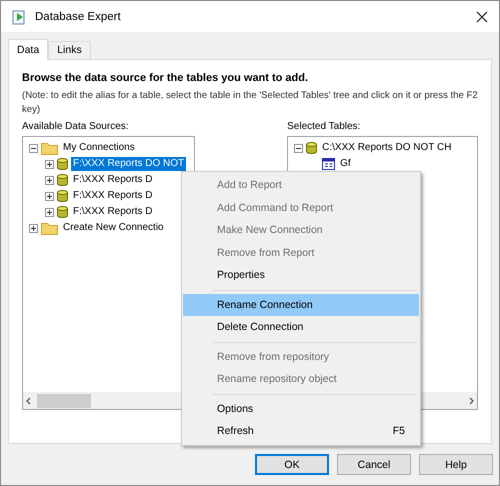  I want to click on available-label: Available Data Sources:, so click(76, 126).